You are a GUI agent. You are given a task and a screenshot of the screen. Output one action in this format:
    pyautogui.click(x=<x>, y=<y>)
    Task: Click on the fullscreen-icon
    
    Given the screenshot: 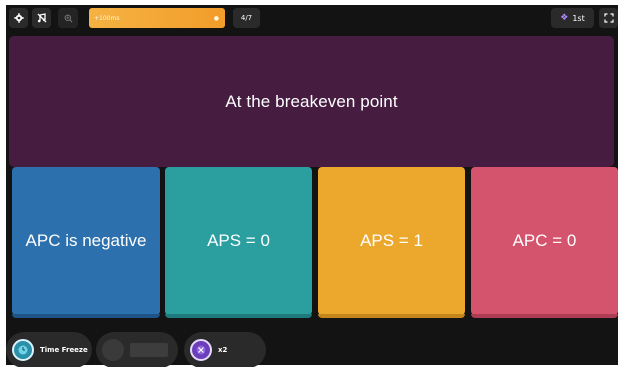 What is the action you would take?
    pyautogui.click(x=608, y=18)
    